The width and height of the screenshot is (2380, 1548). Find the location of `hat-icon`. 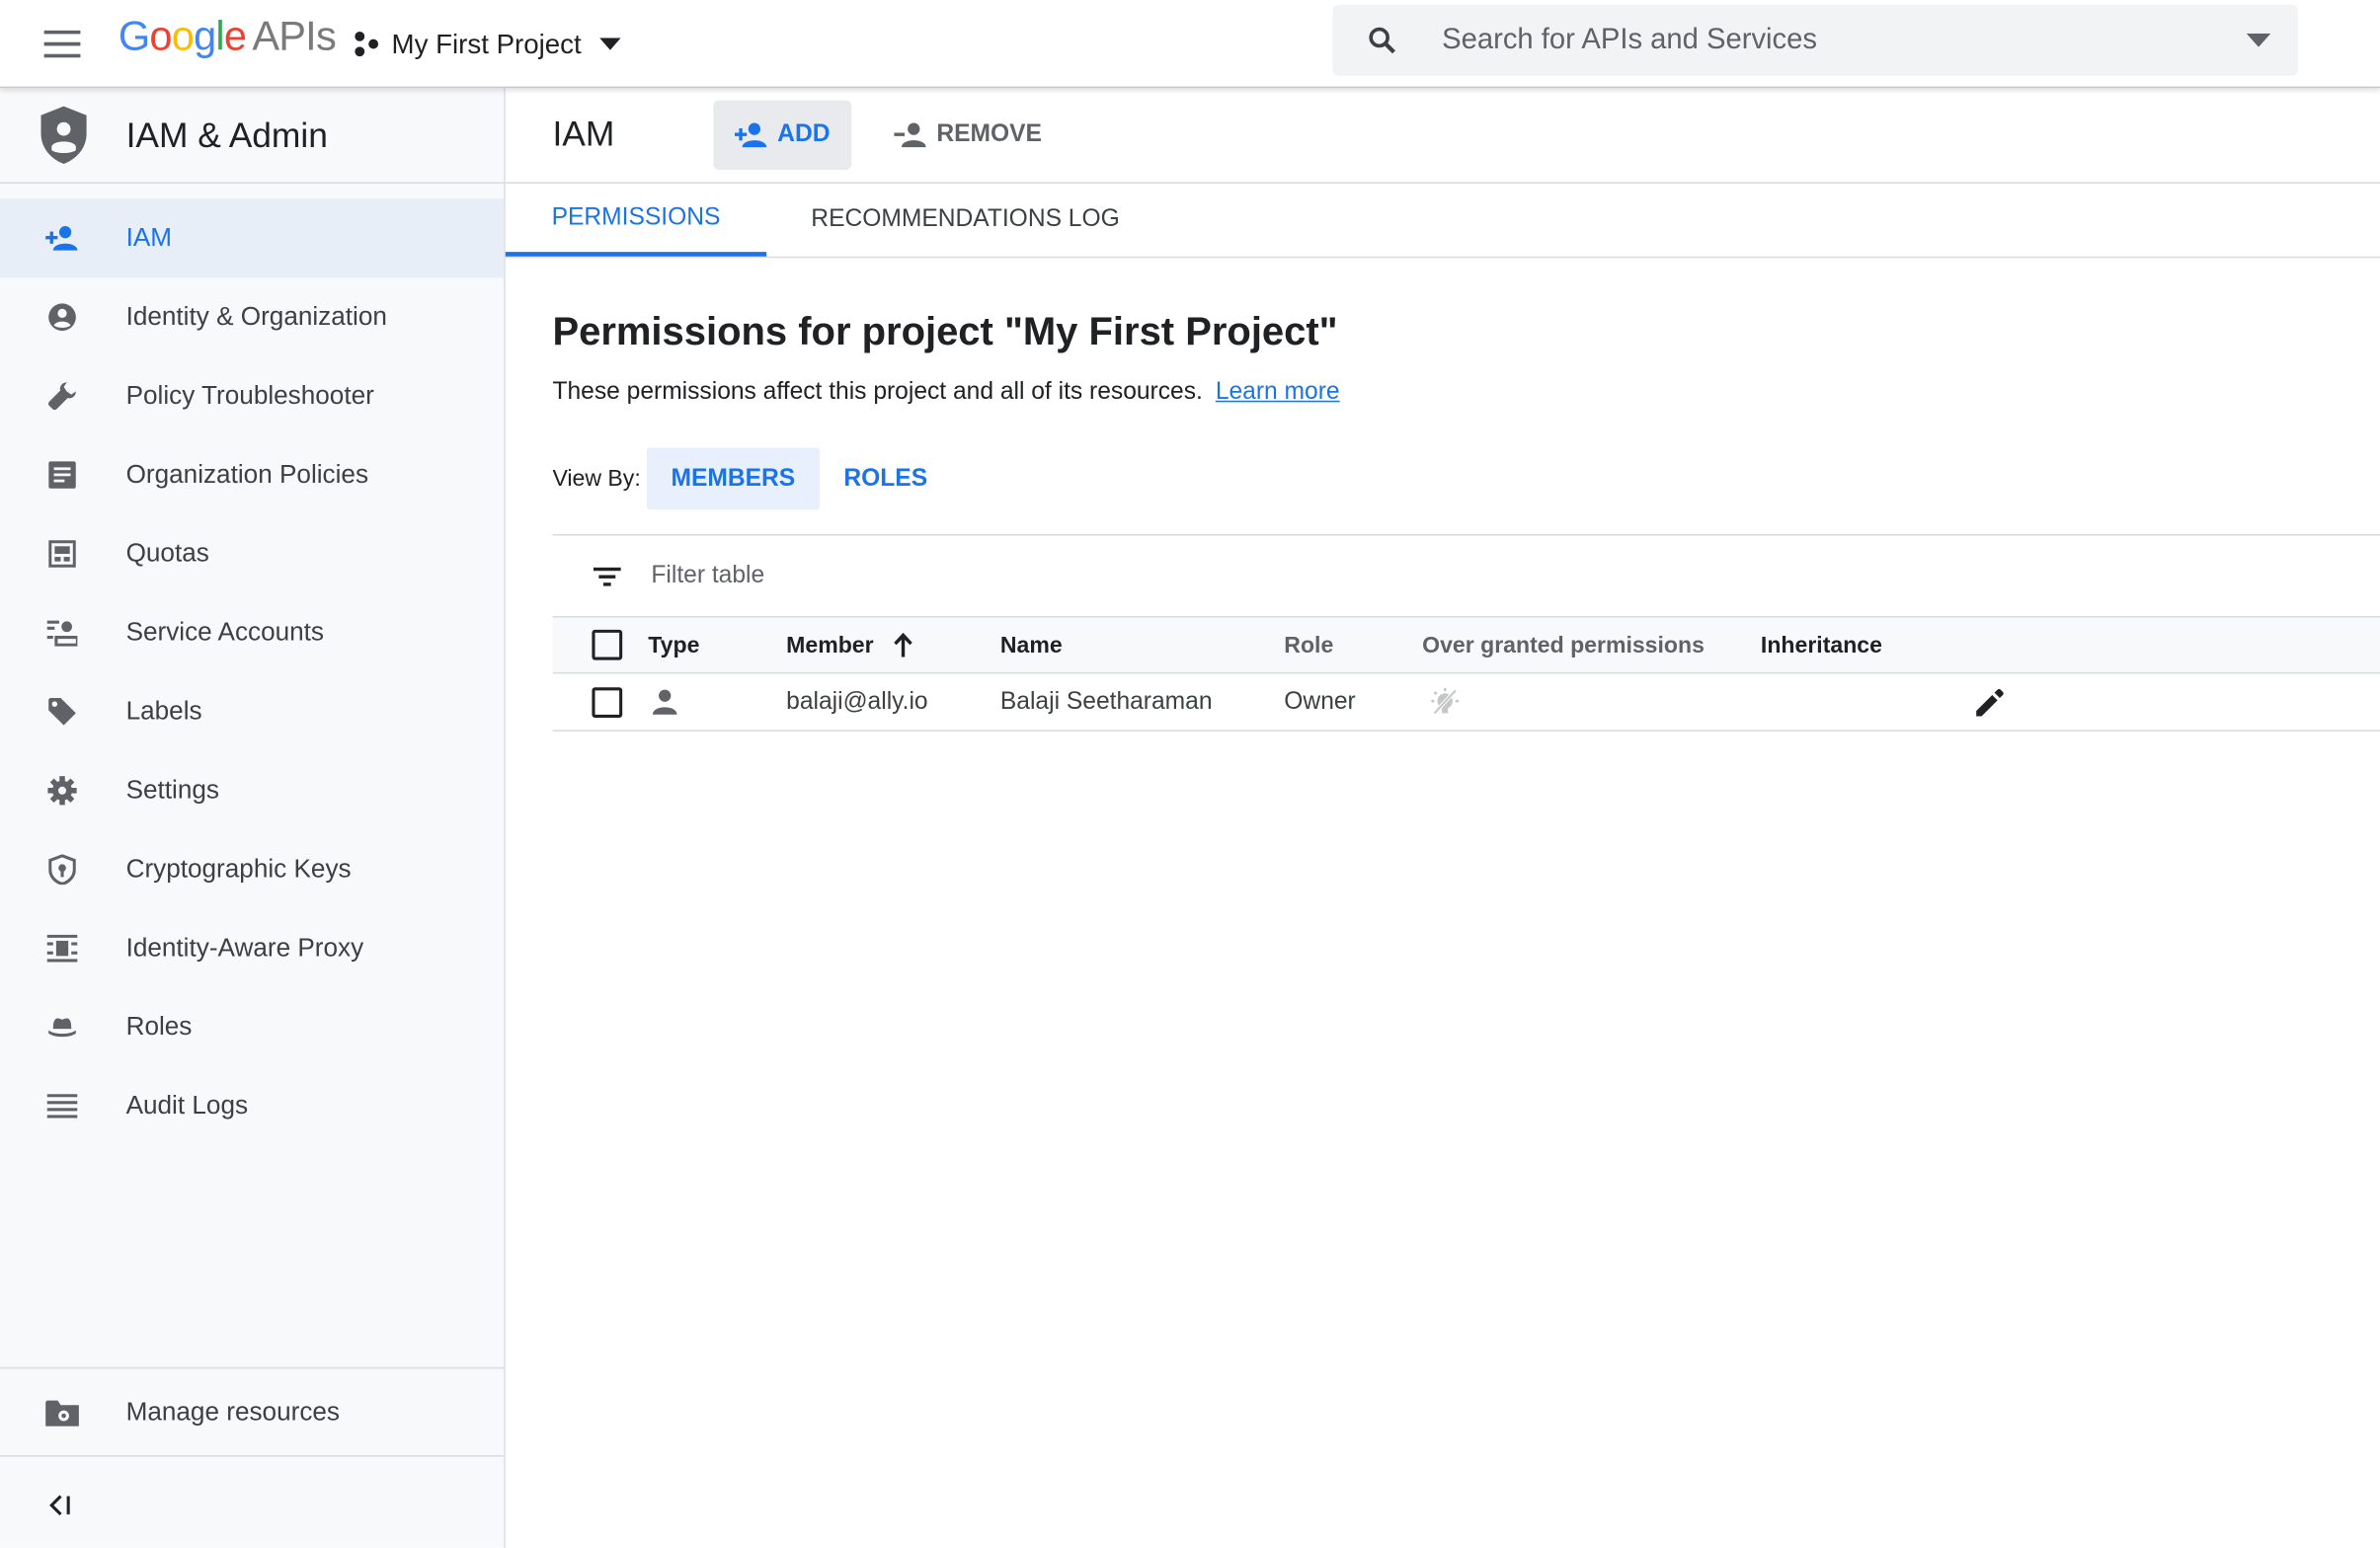

hat-icon is located at coordinates (62, 1028).